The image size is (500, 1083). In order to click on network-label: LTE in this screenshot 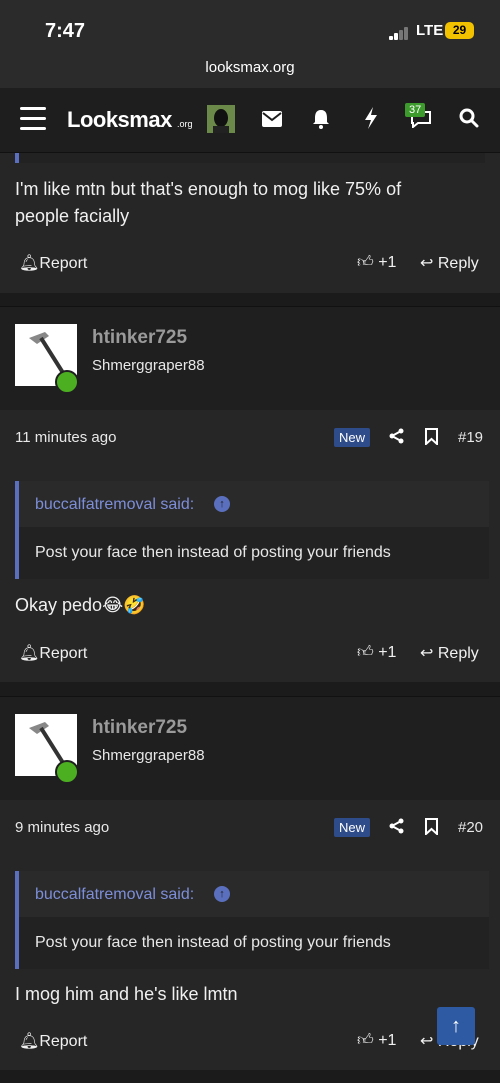, I will do `click(430, 30)`.